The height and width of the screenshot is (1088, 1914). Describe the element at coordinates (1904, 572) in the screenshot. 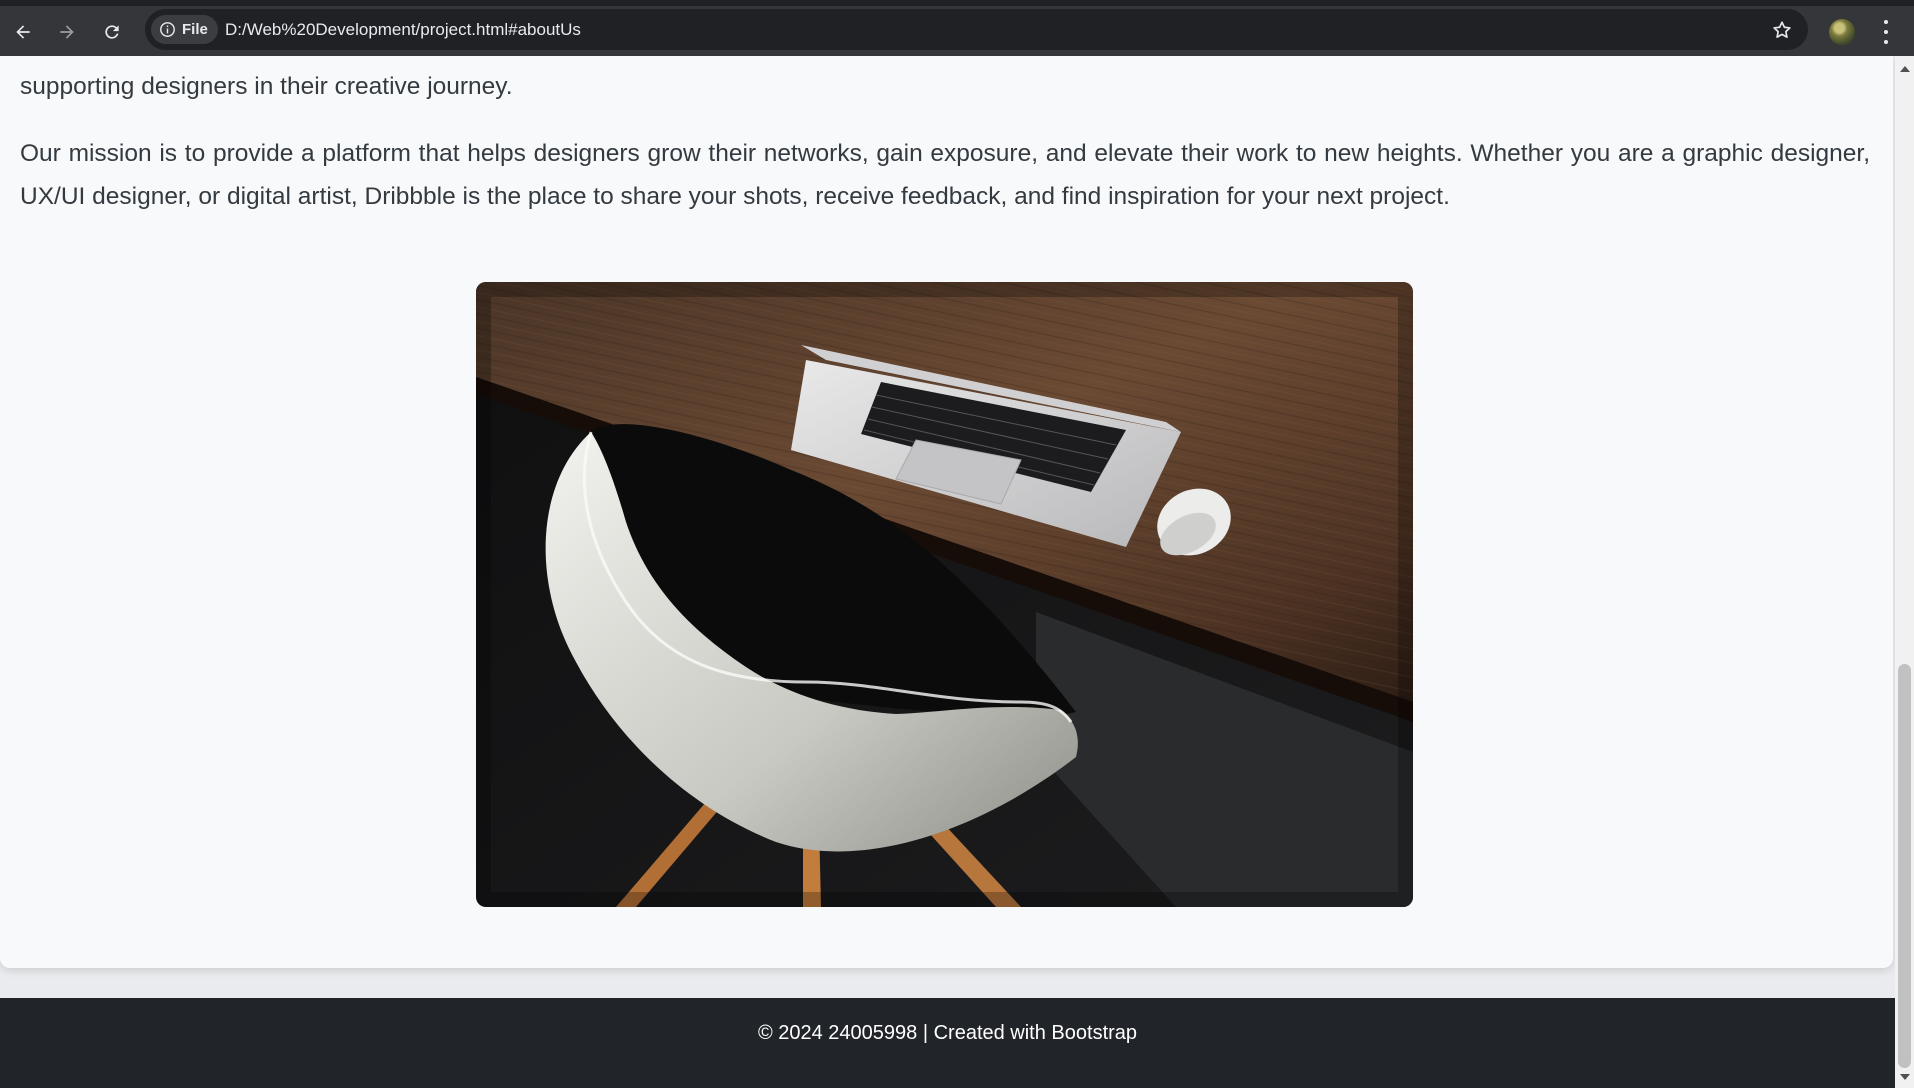

I see `vertical-scrollbar` at that location.